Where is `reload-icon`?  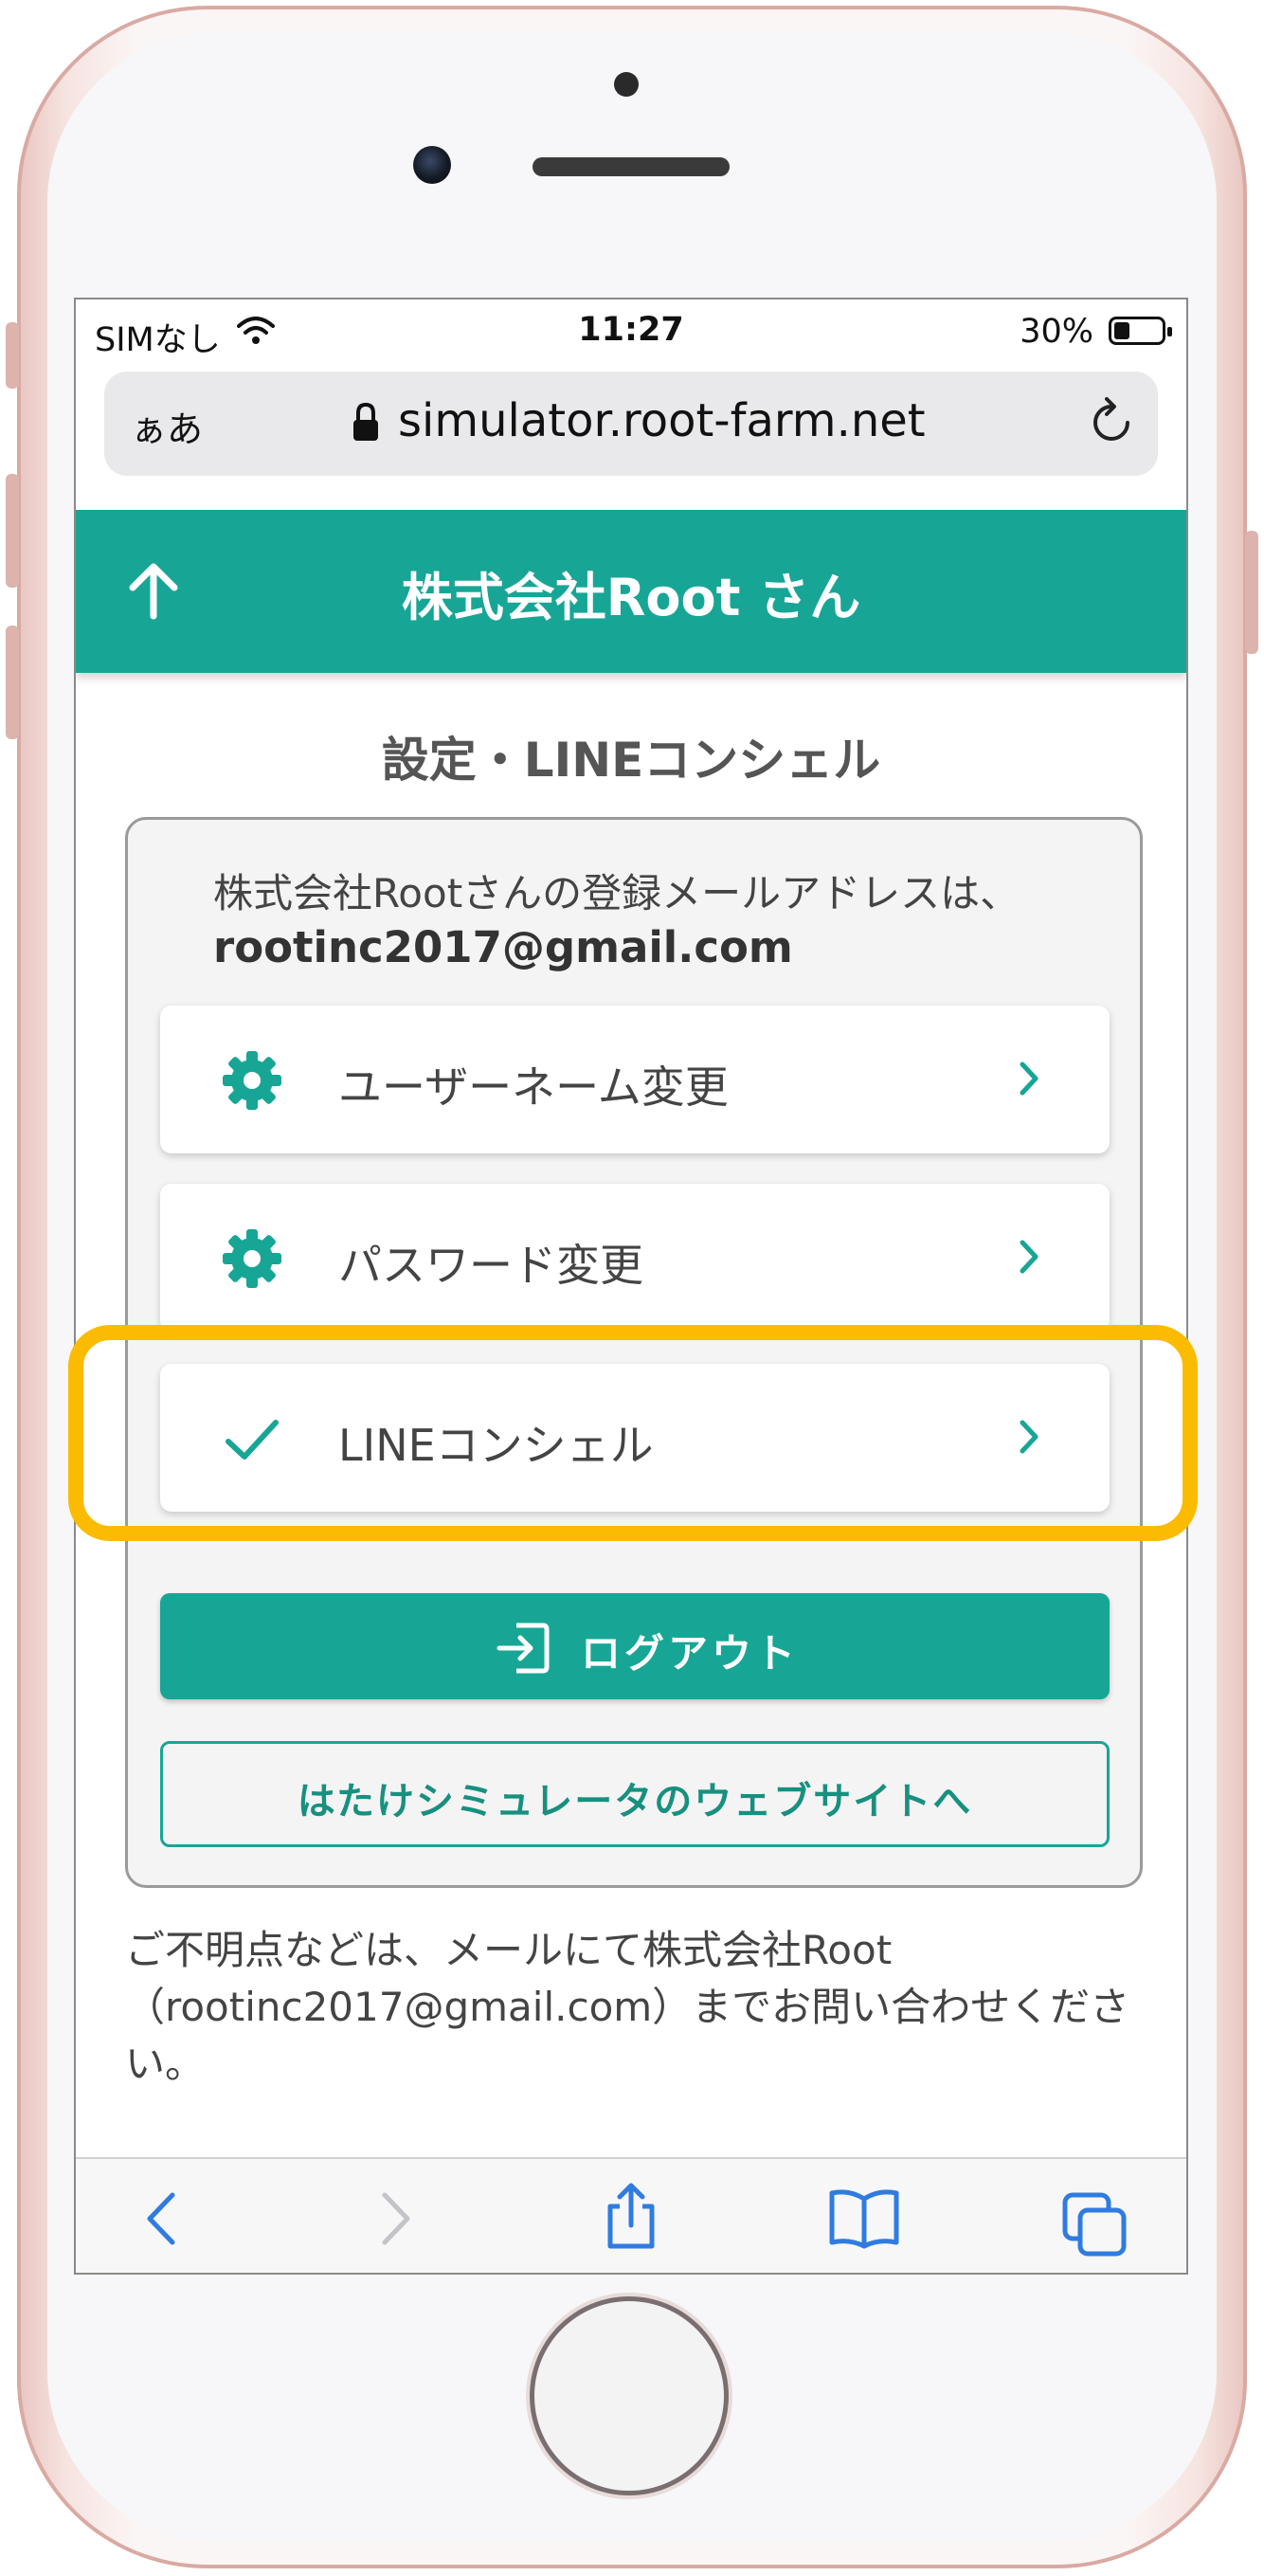 reload-icon is located at coordinates (1113, 422).